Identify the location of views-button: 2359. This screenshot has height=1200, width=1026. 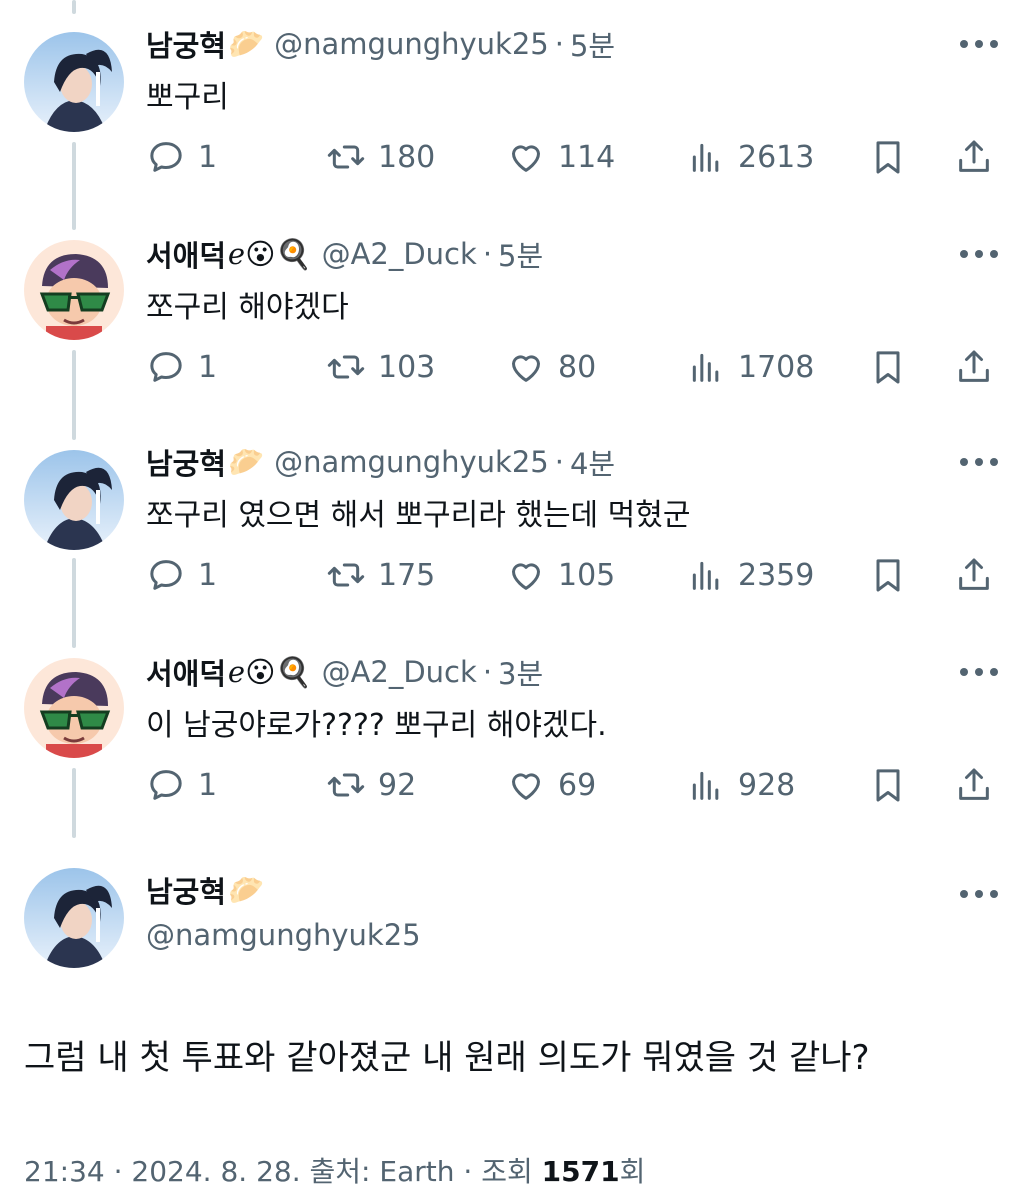
(750, 575).